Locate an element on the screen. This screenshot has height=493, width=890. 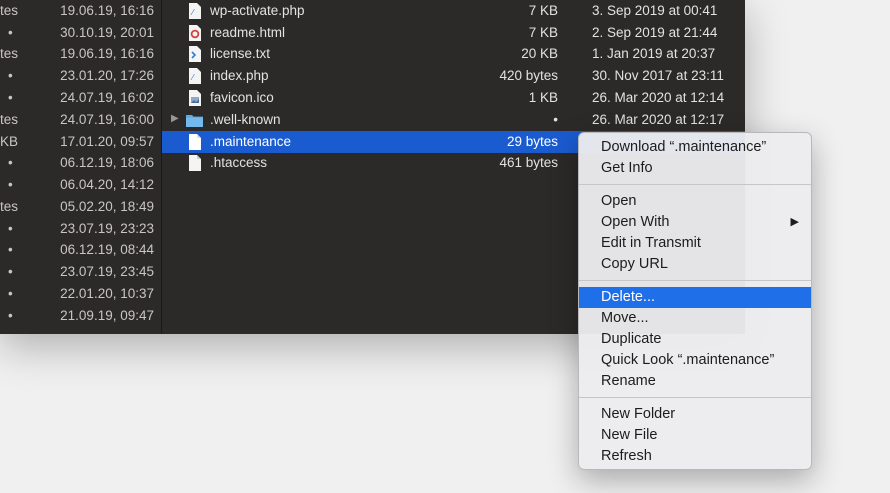
menu-item-label: Edit in Transmit is located at coordinates (651, 243).